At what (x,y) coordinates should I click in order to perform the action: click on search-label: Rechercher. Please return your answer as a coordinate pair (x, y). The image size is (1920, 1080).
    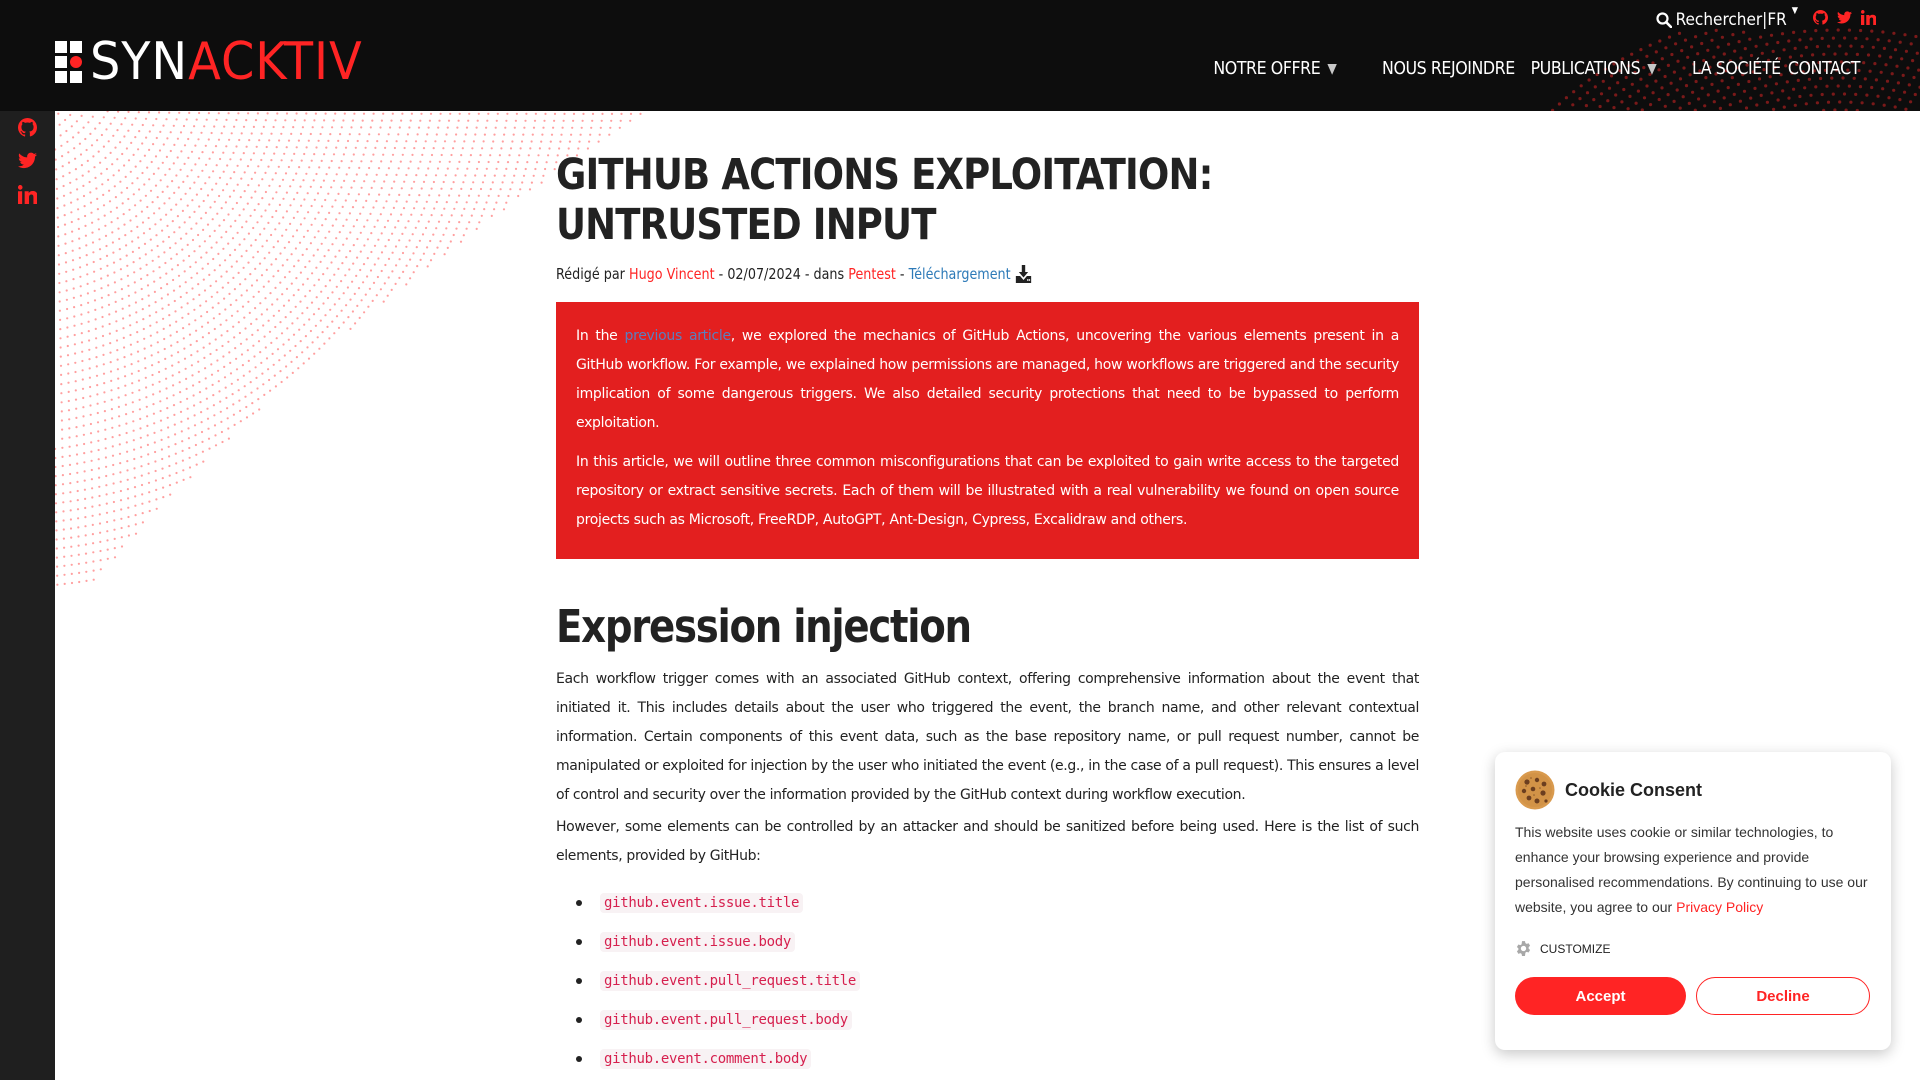
    Looking at the image, I should click on (1719, 20).